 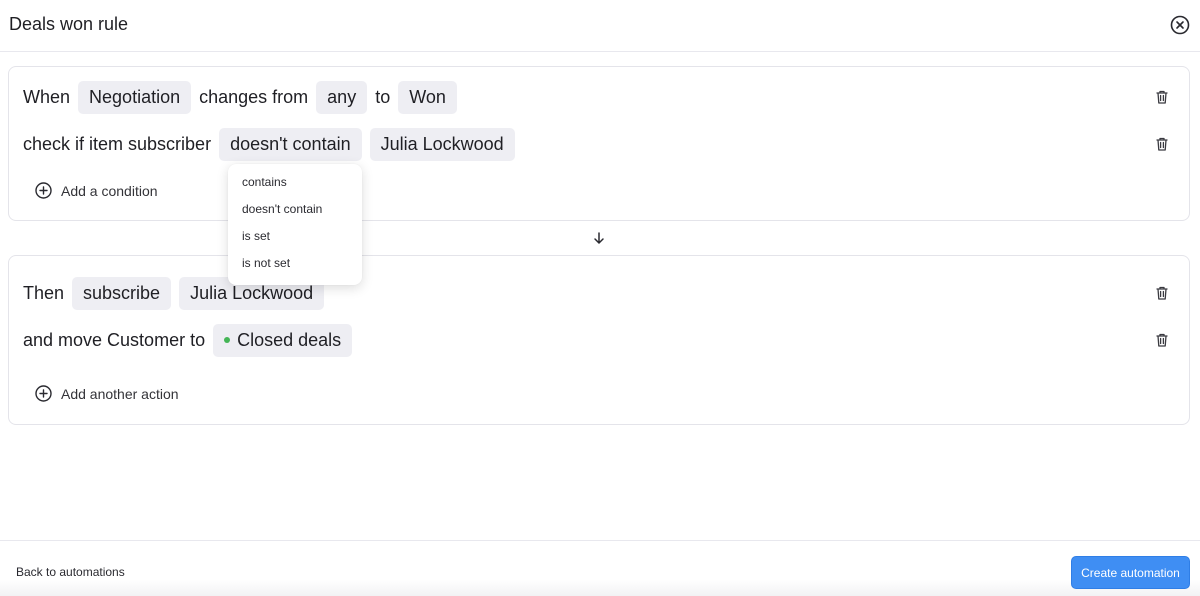 I want to click on trigger-row: When Negotiation changes from any to Won, so click(x=244, y=97).